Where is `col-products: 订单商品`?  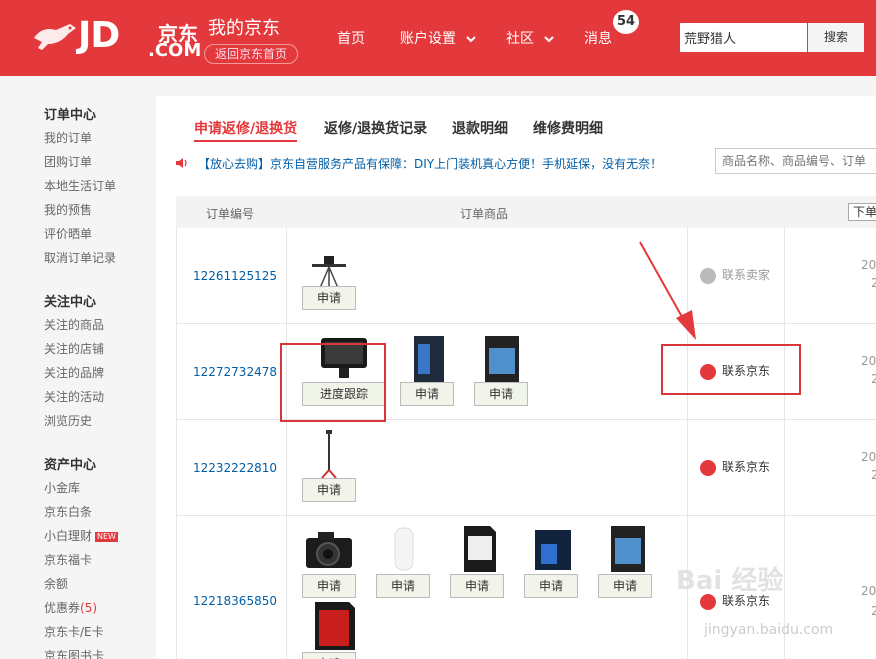 col-products: 订单商品 is located at coordinates (484, 214).